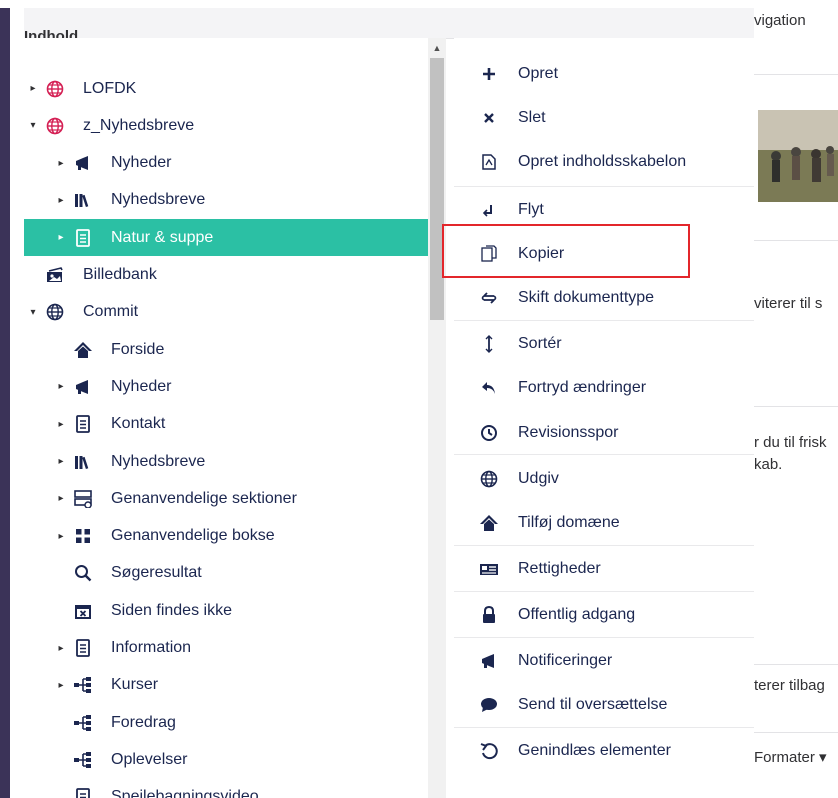 The width and height of the screenshot is (838, 798). I want to click on menu-item-genindlæs-elementer: Genindlæs elementer, so click(604, 751).